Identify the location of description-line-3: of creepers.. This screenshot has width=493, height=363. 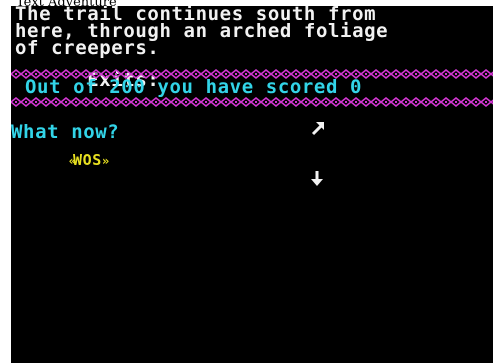
(87, 48).